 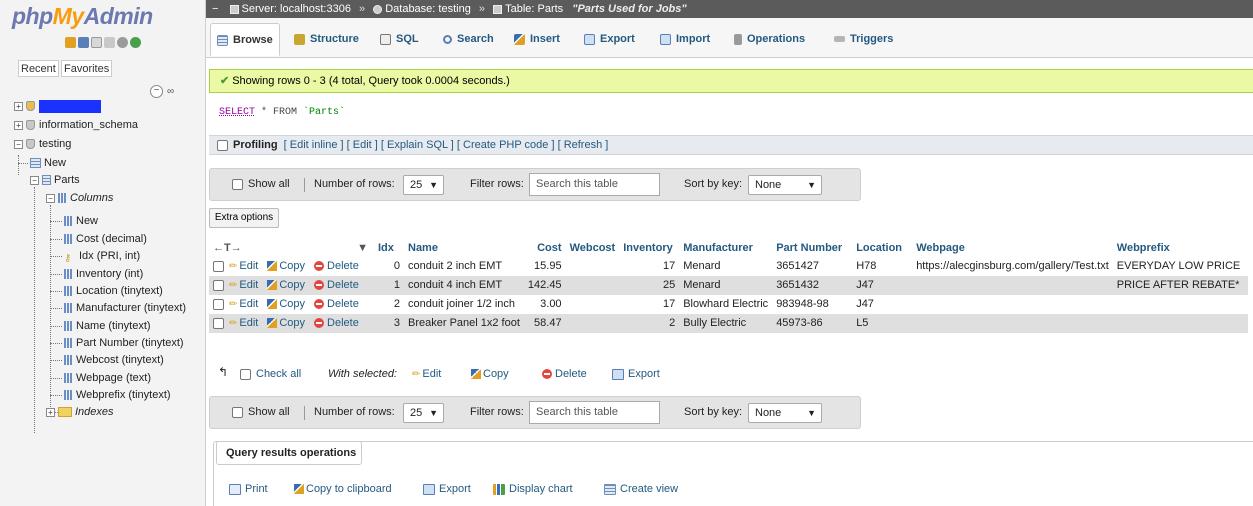 I want to click on cell-manufacturer: Blowhard Electric, so click(x=726, y=304).